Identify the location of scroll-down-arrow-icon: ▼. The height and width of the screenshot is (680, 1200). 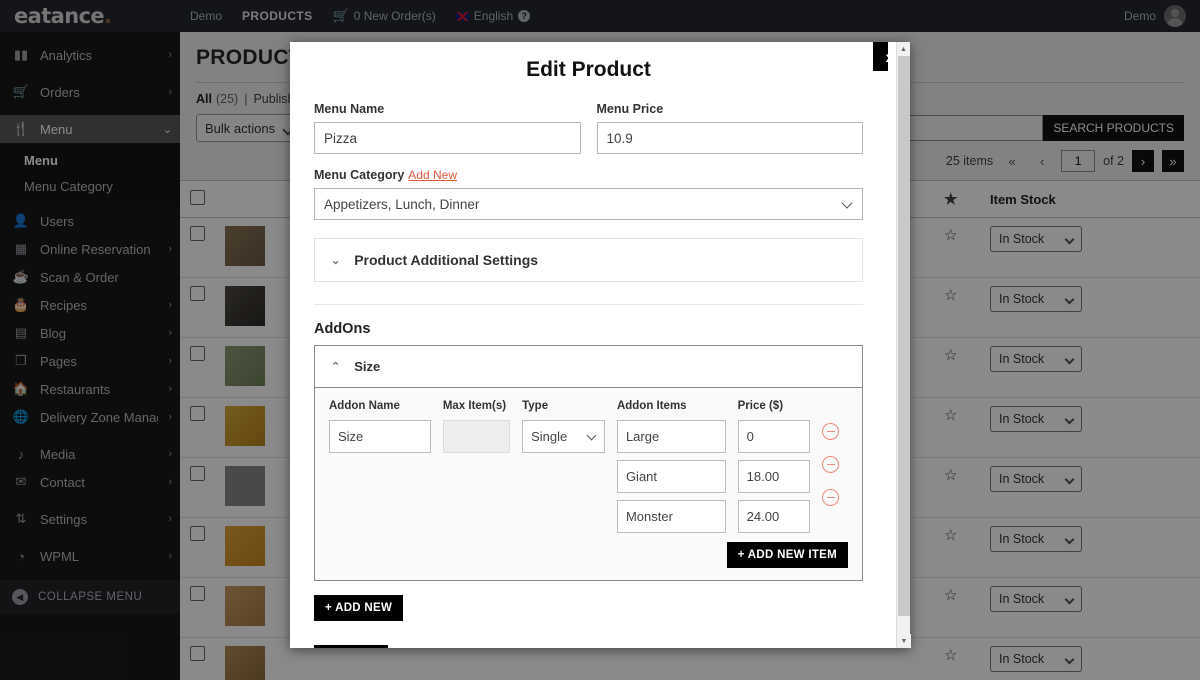
(904, 641).